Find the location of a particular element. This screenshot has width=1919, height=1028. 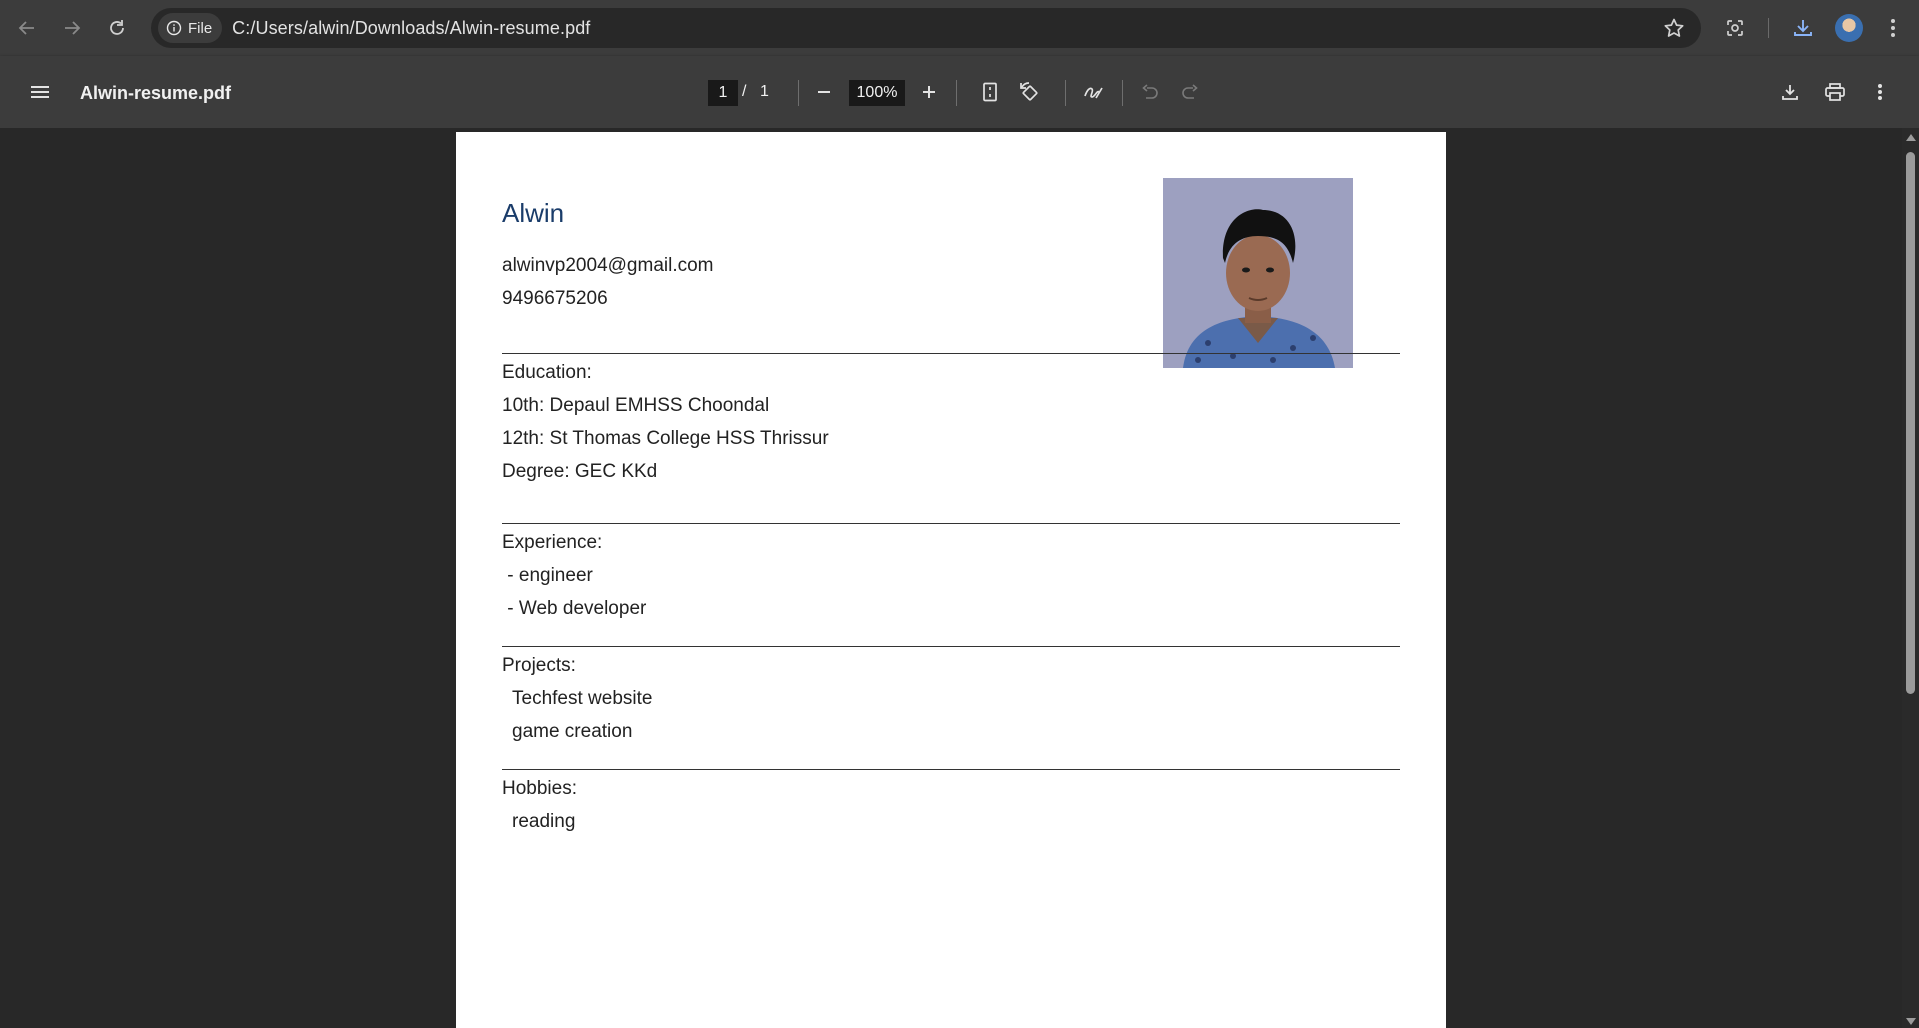

experience-item: - engineer is located at coordinates (547, 575).